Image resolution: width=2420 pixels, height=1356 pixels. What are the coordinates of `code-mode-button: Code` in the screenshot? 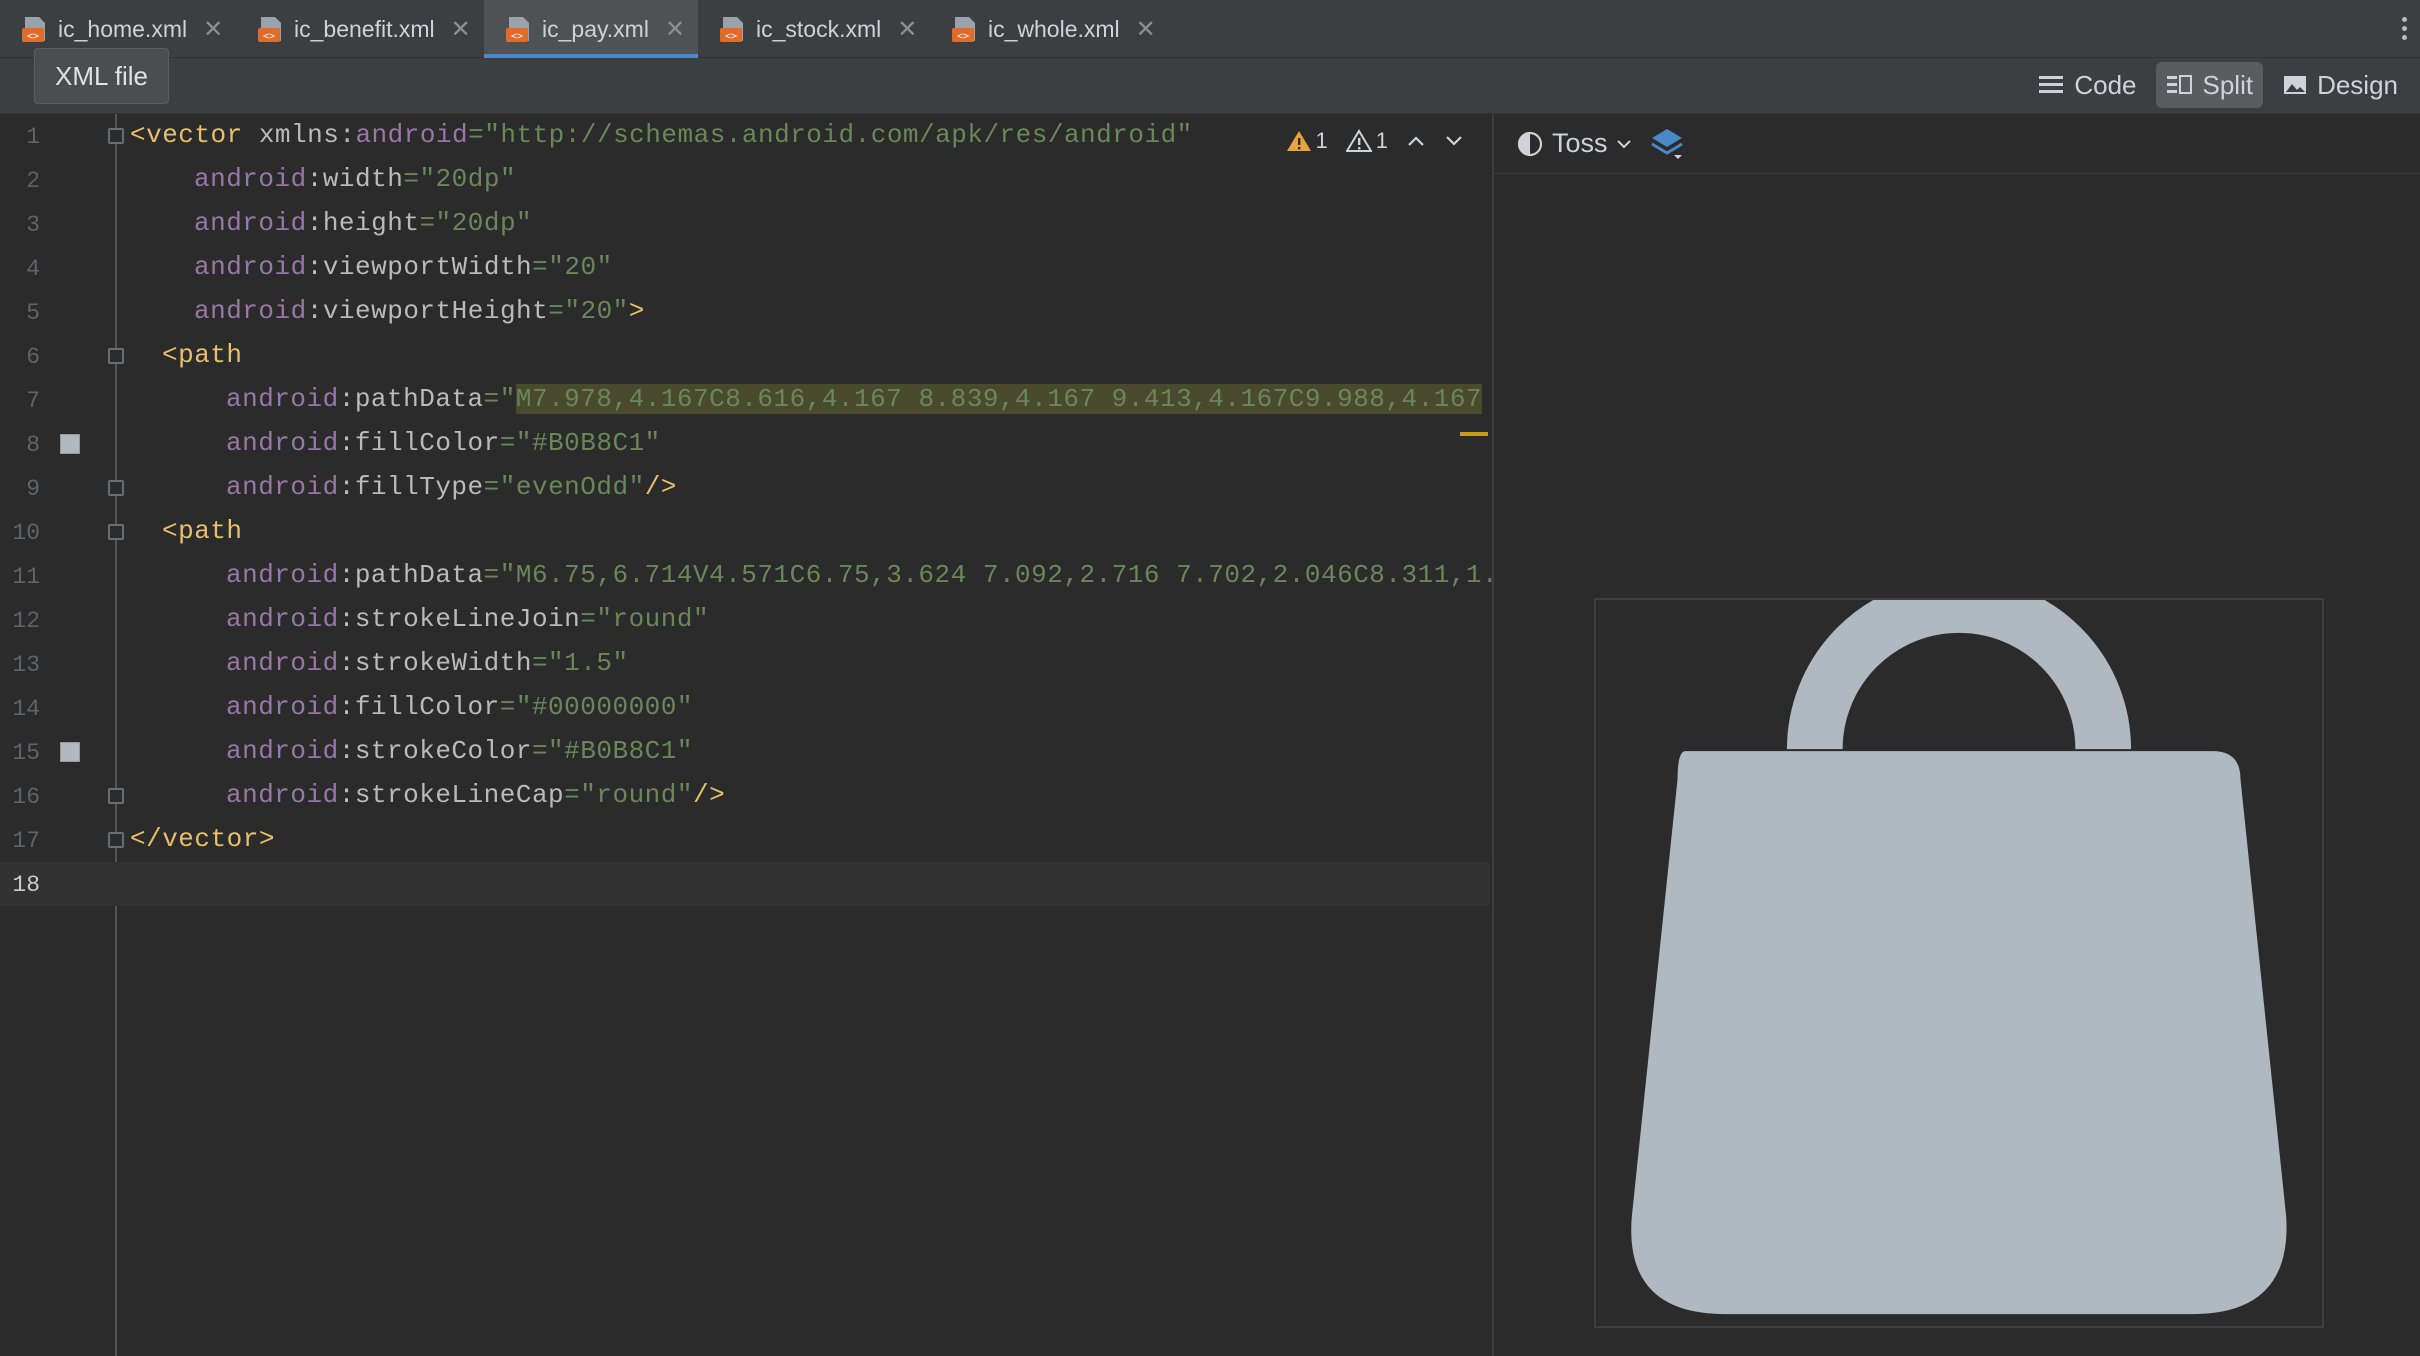 It's located at (2087, 85).